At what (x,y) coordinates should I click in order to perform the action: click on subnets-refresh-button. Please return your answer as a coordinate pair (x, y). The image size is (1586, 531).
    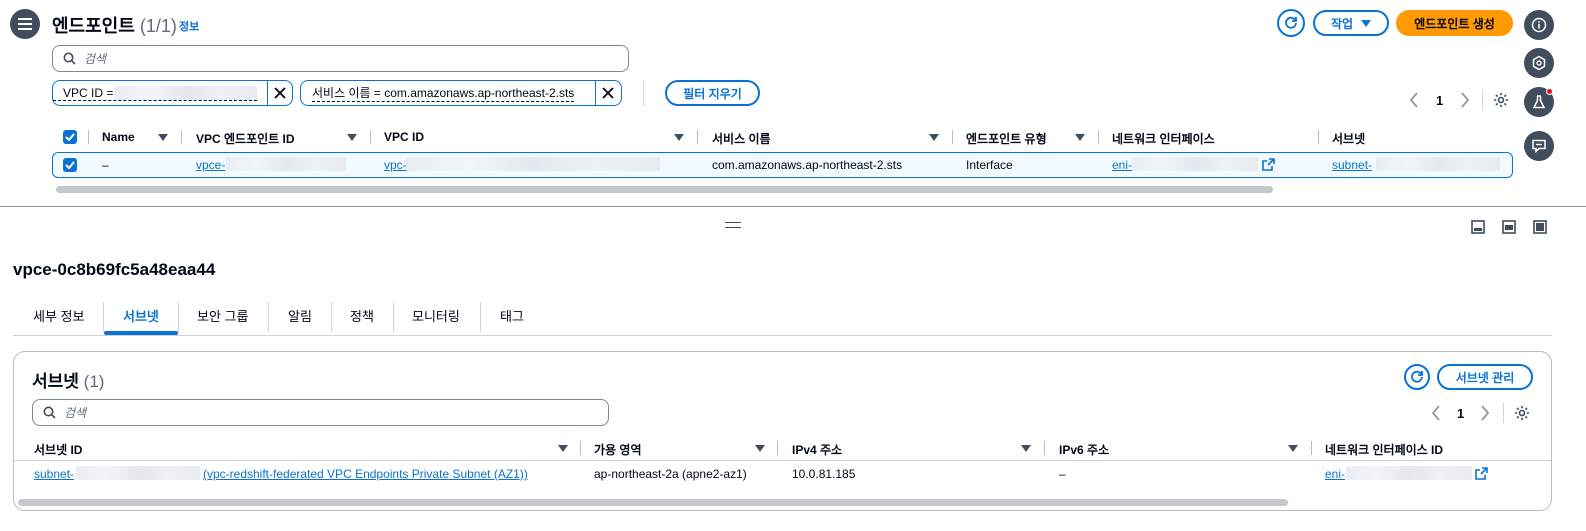
    Looking at the image, I should click on (1417, 377).